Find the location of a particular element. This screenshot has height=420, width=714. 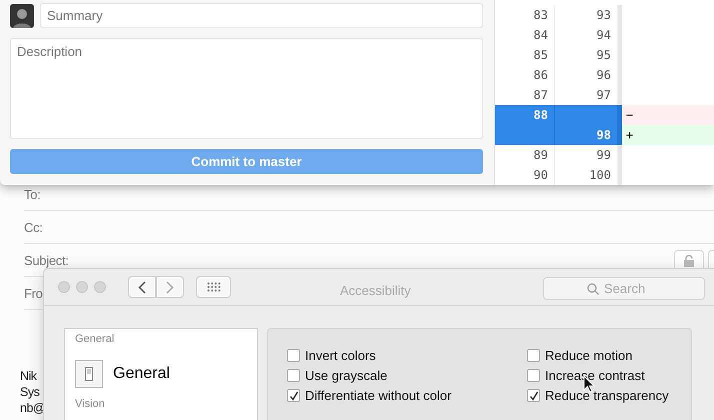

summary-field: Summary is located at coordinates (261, 15).